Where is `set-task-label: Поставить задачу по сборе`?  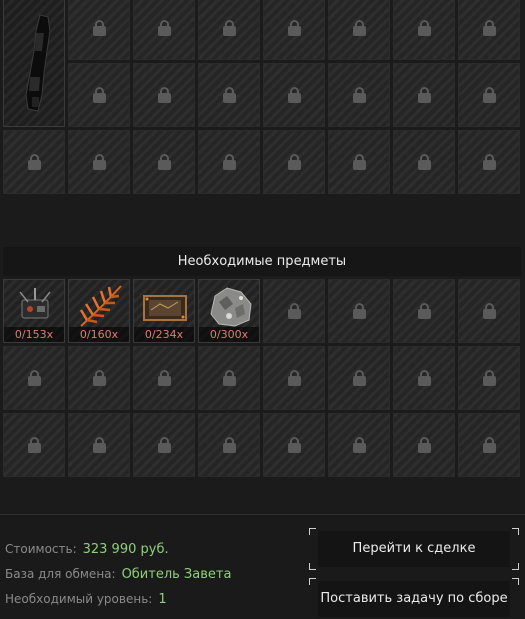 set-task-label: Поставить задачу по сборе is located at coordinates (414, 598).